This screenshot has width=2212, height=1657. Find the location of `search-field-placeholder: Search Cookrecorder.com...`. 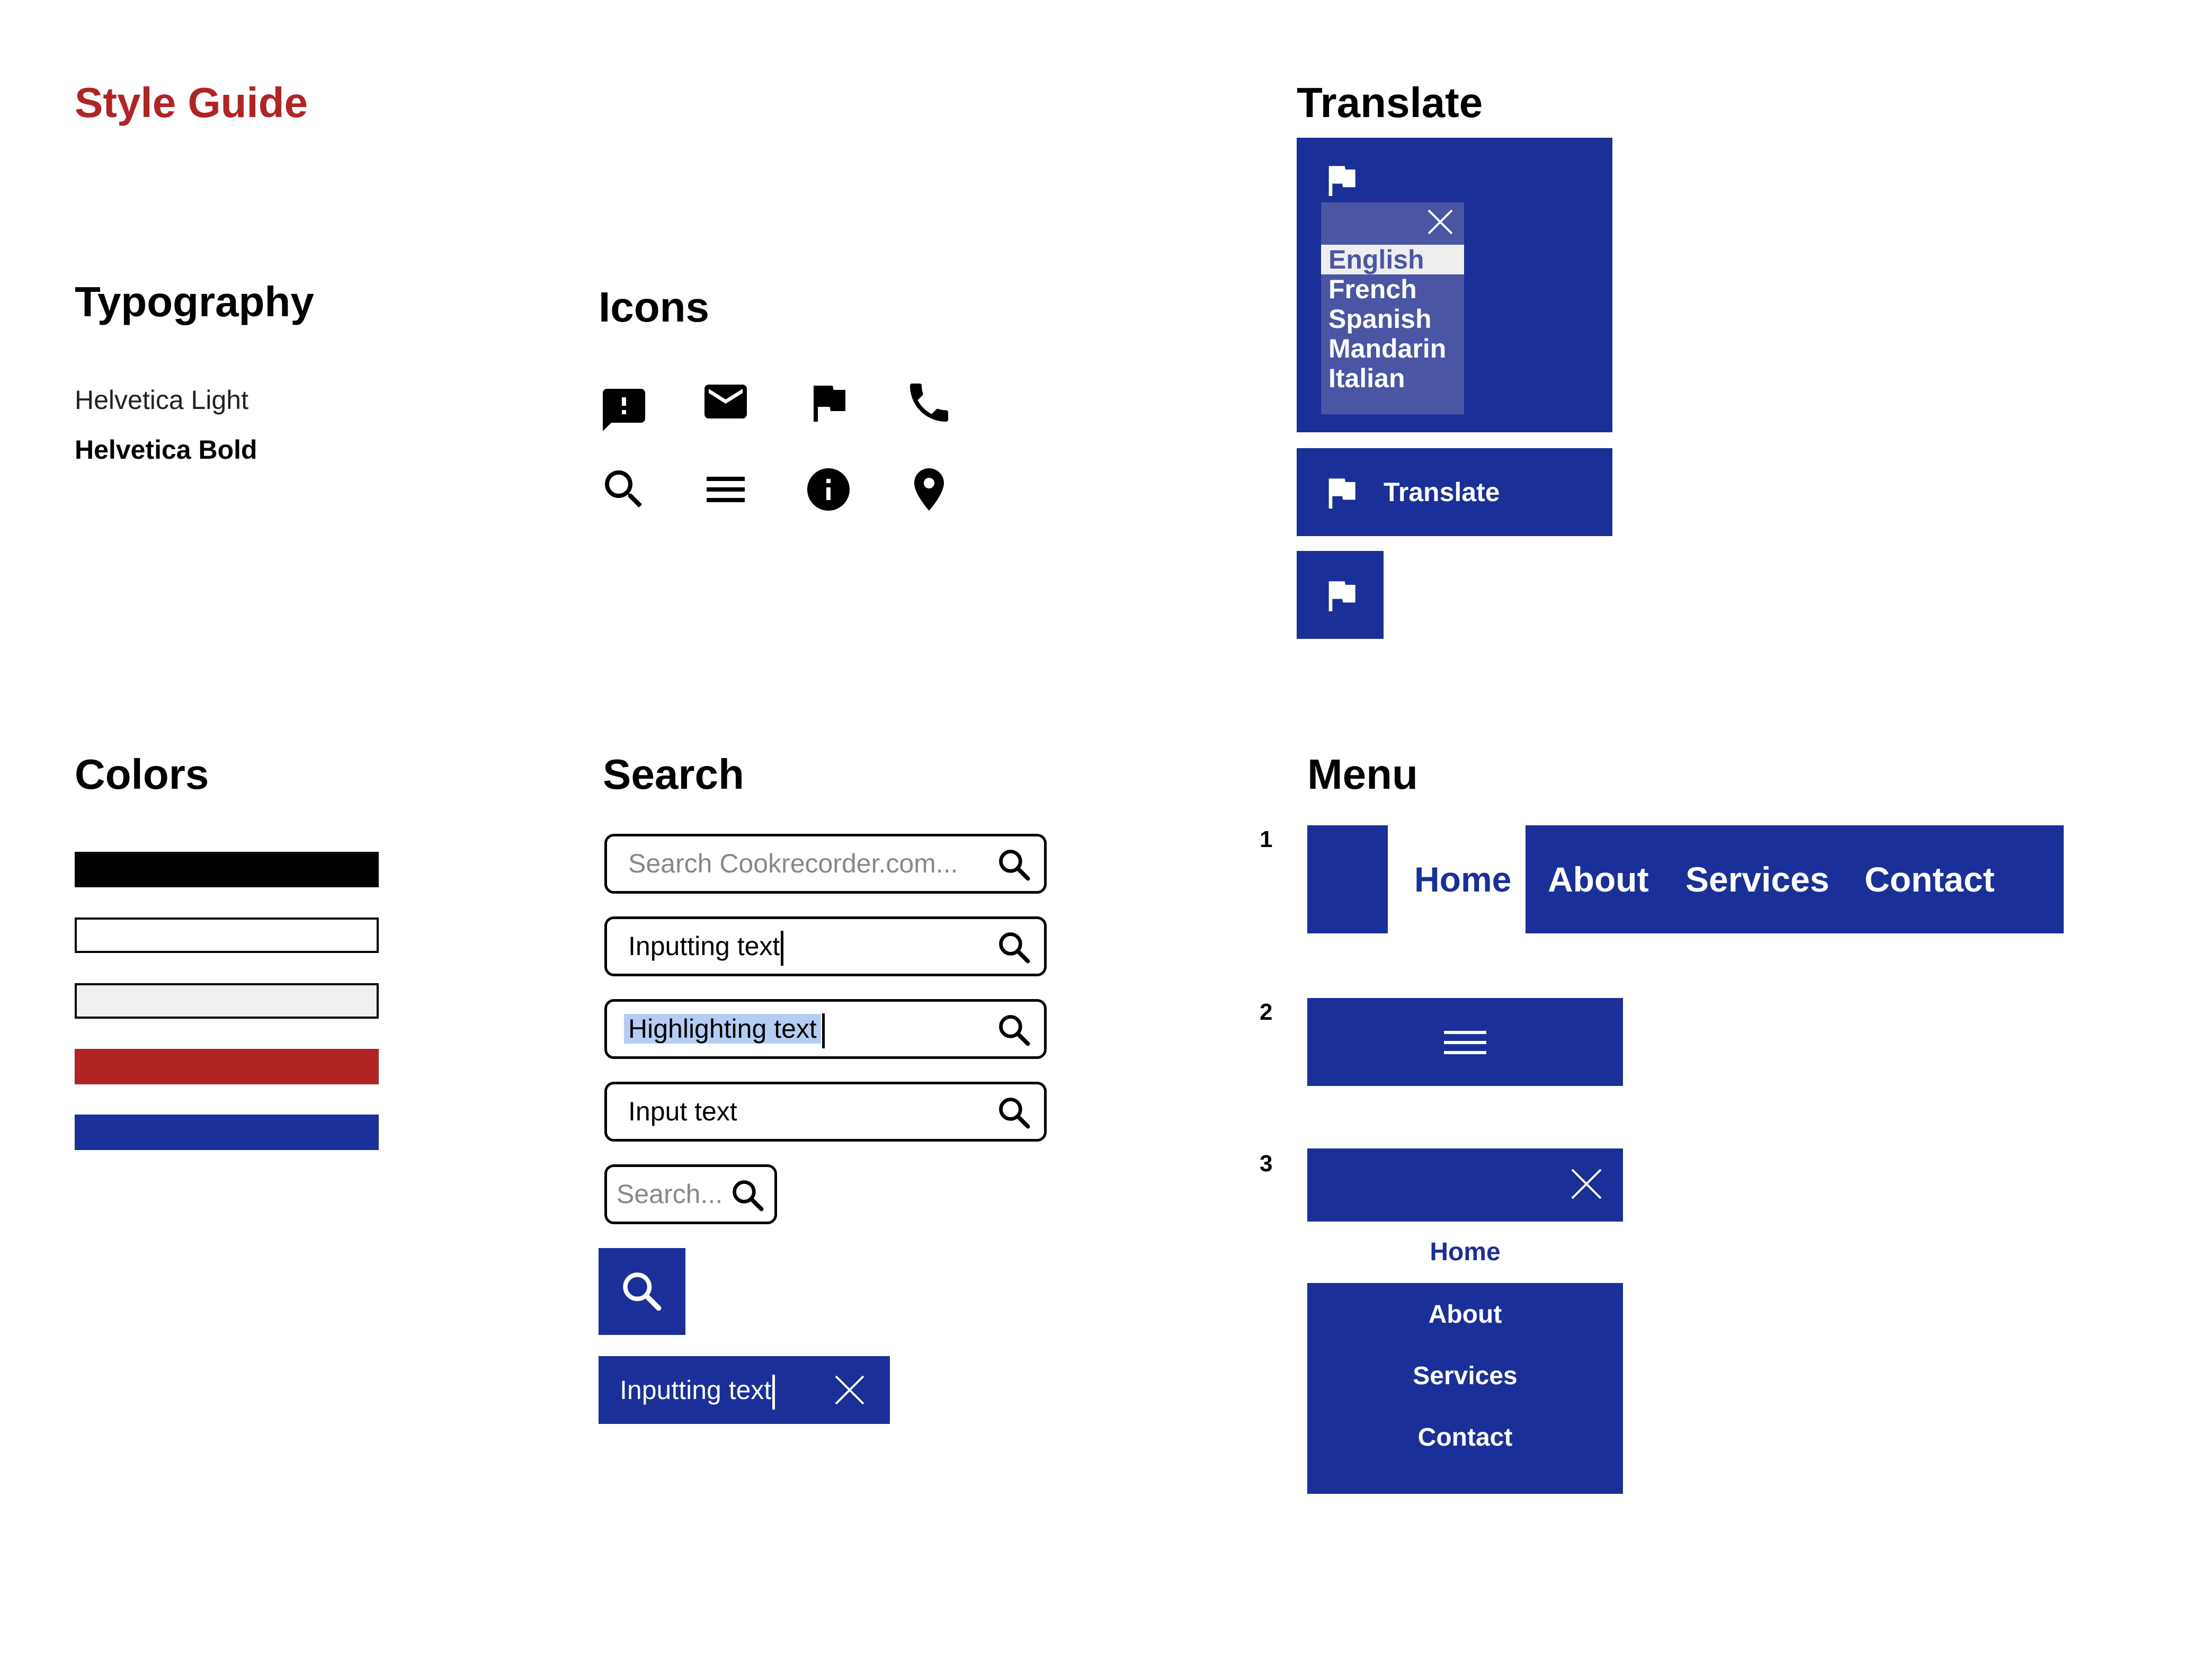

search-field-placeholder: Search Cookrecorder.com... is located at coordinates (826, 864).